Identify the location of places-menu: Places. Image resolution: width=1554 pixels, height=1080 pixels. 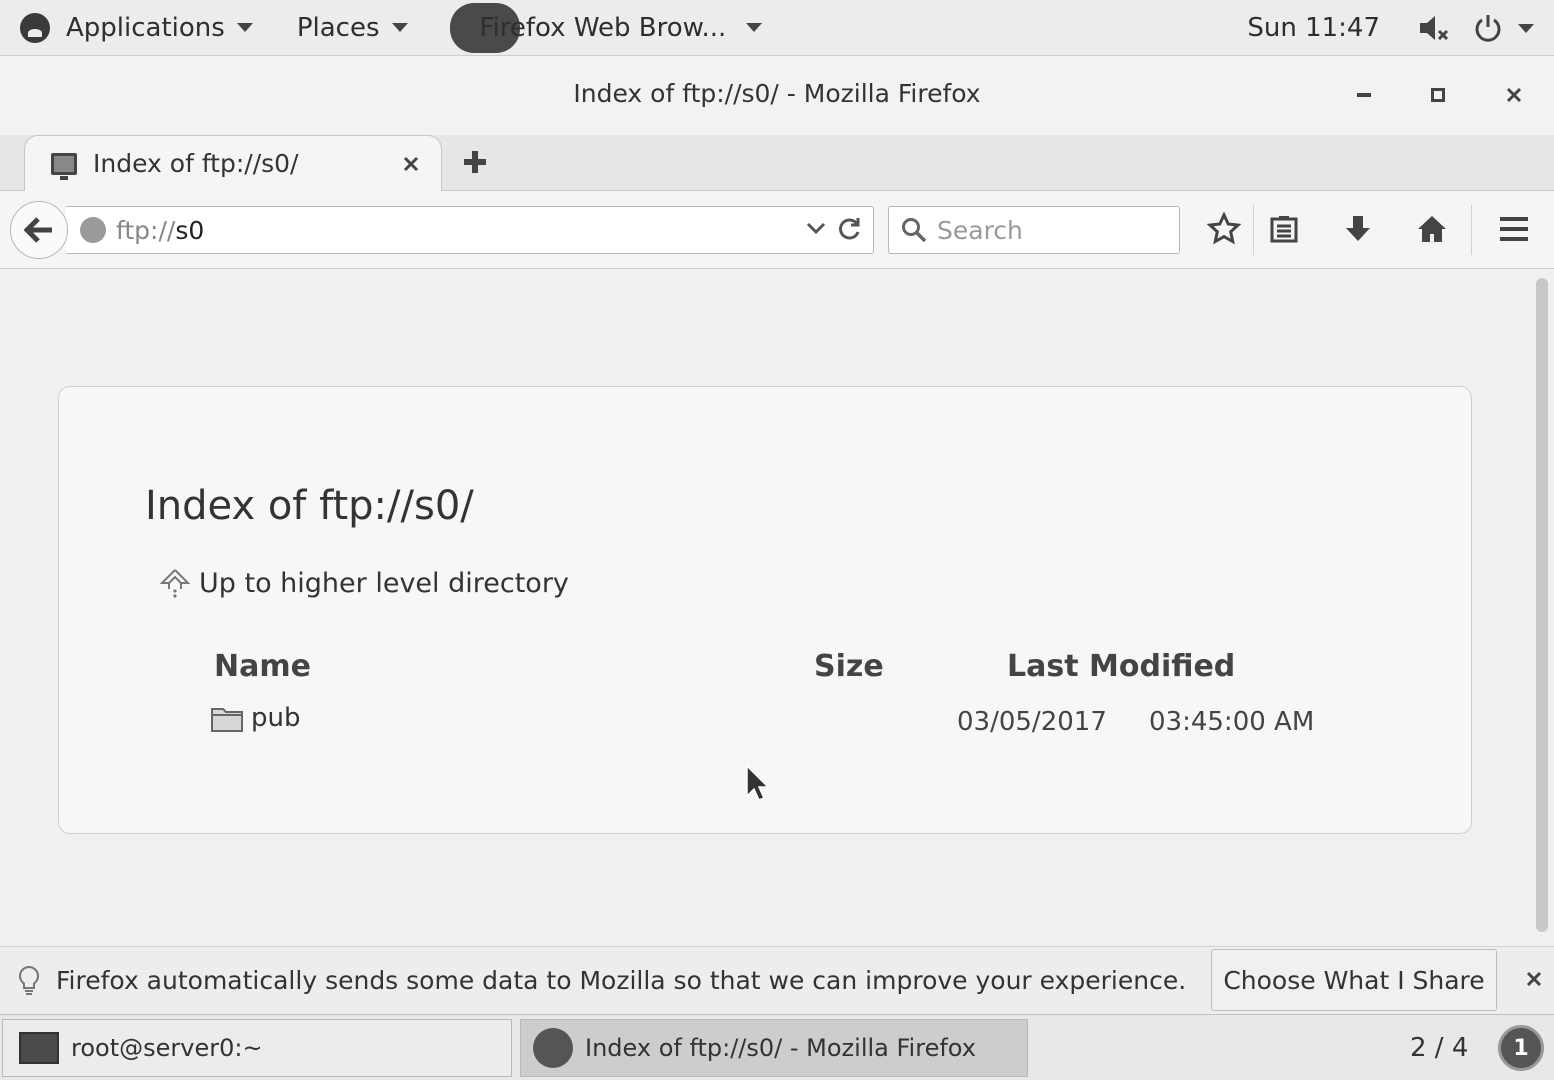
(352, 28).